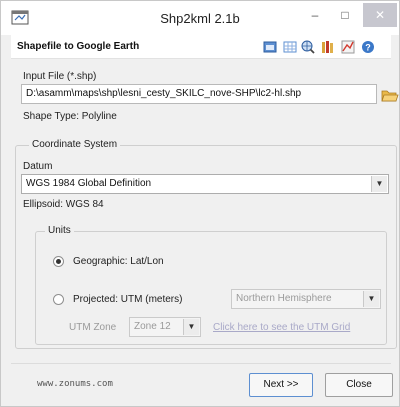 This screenshot has width=400, height=407. I want to click on window-icon, so click(270, 47).